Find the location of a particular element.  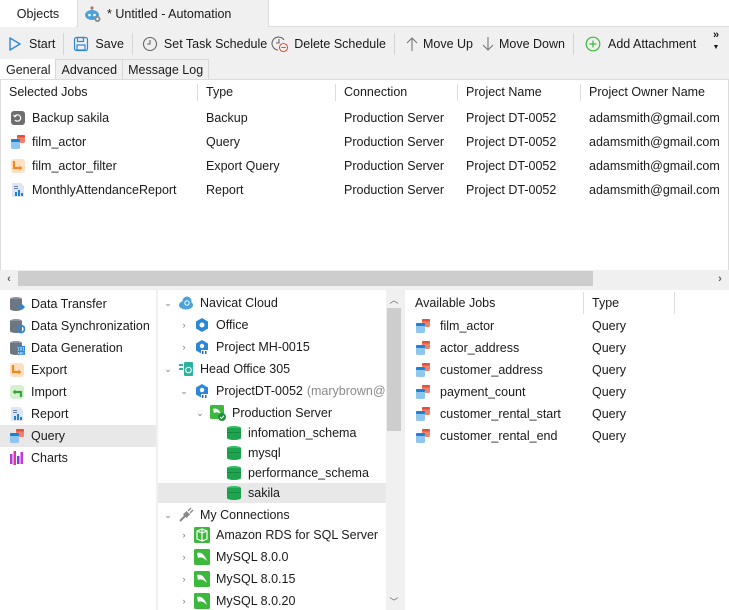

data-sync-icon is located at coordinates (17, 326).